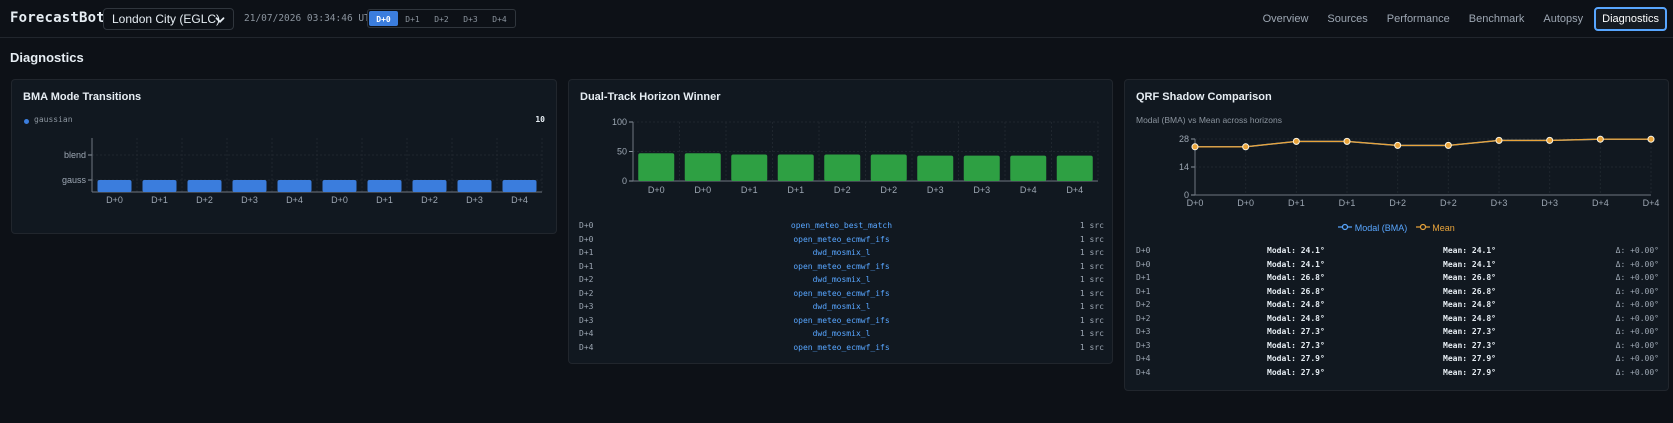 The image size is (1673, 423). Describe the element at coordinates (441, 18) in the screenshot. I see `day-tab-d2: D+2` at that location.